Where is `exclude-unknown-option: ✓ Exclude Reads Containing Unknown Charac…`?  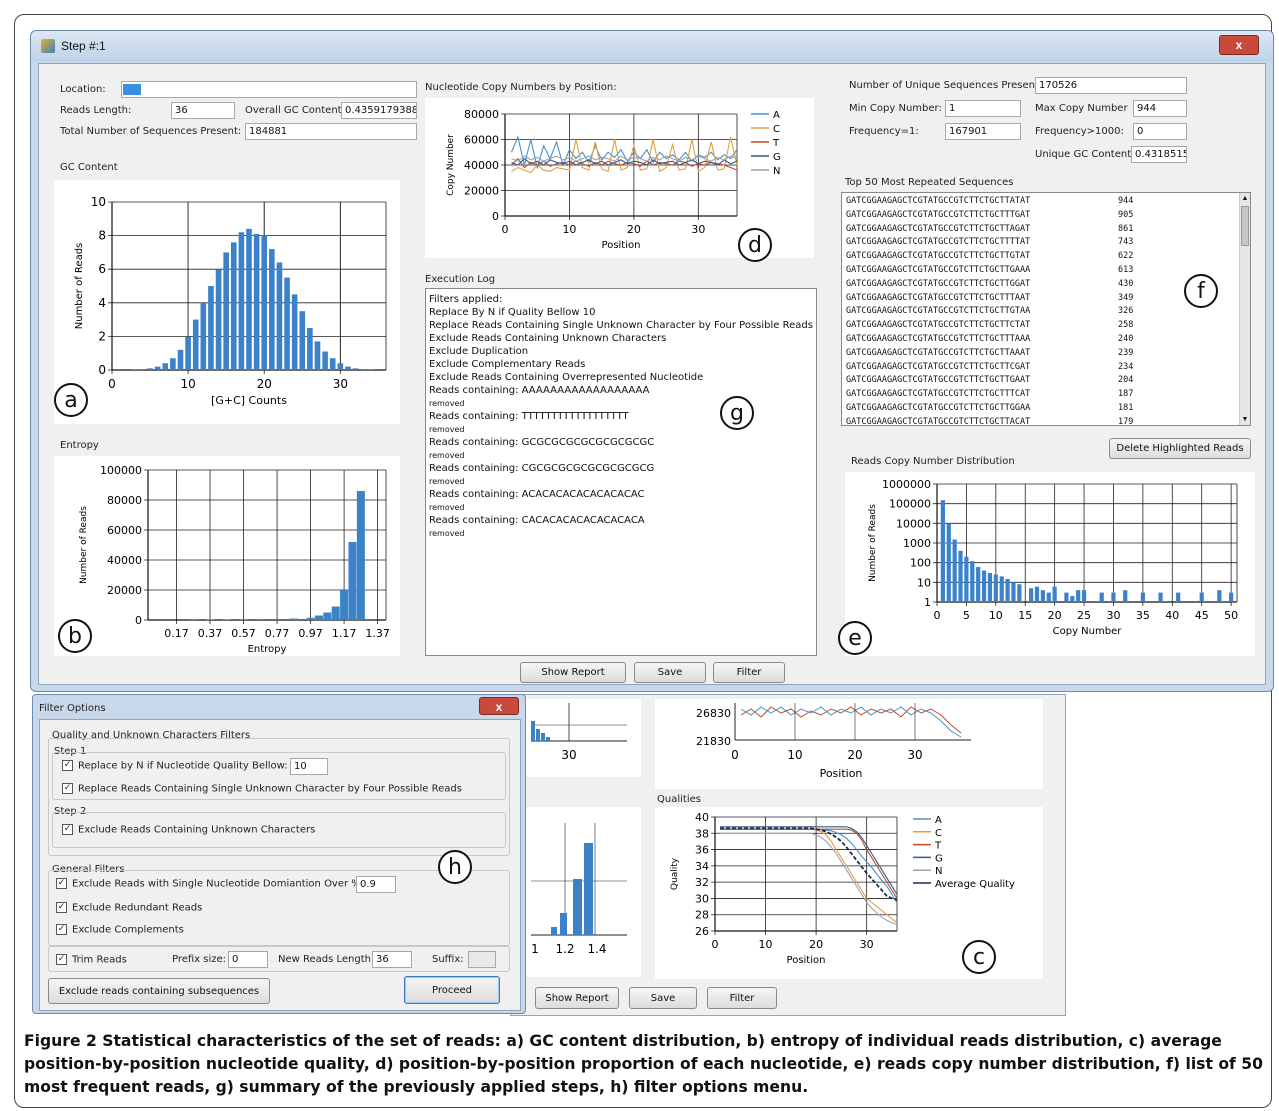 exclude-unknown-option: ✓ Exclude Reads Containing Unknown Charac… is located at coordinates (188, 830).